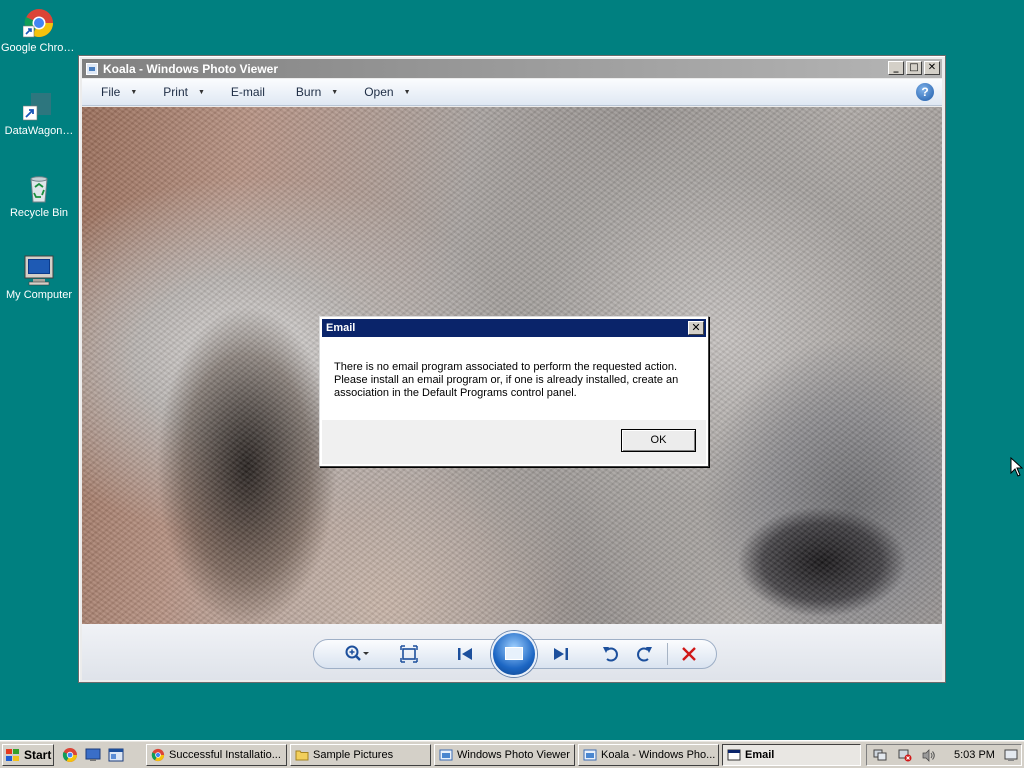  Describe the element at coordinates (39, 188) in the screenshot. I see `recycle-bin-icon` at that location.